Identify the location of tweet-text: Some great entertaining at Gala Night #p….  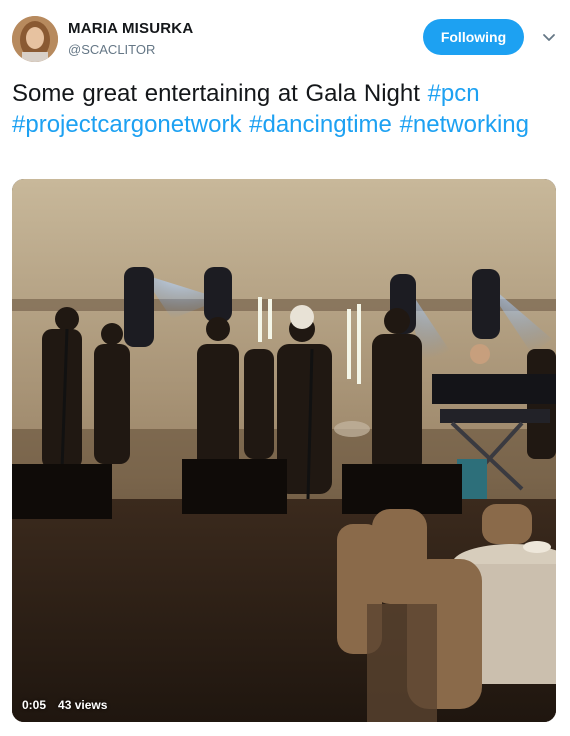
(282, 109).